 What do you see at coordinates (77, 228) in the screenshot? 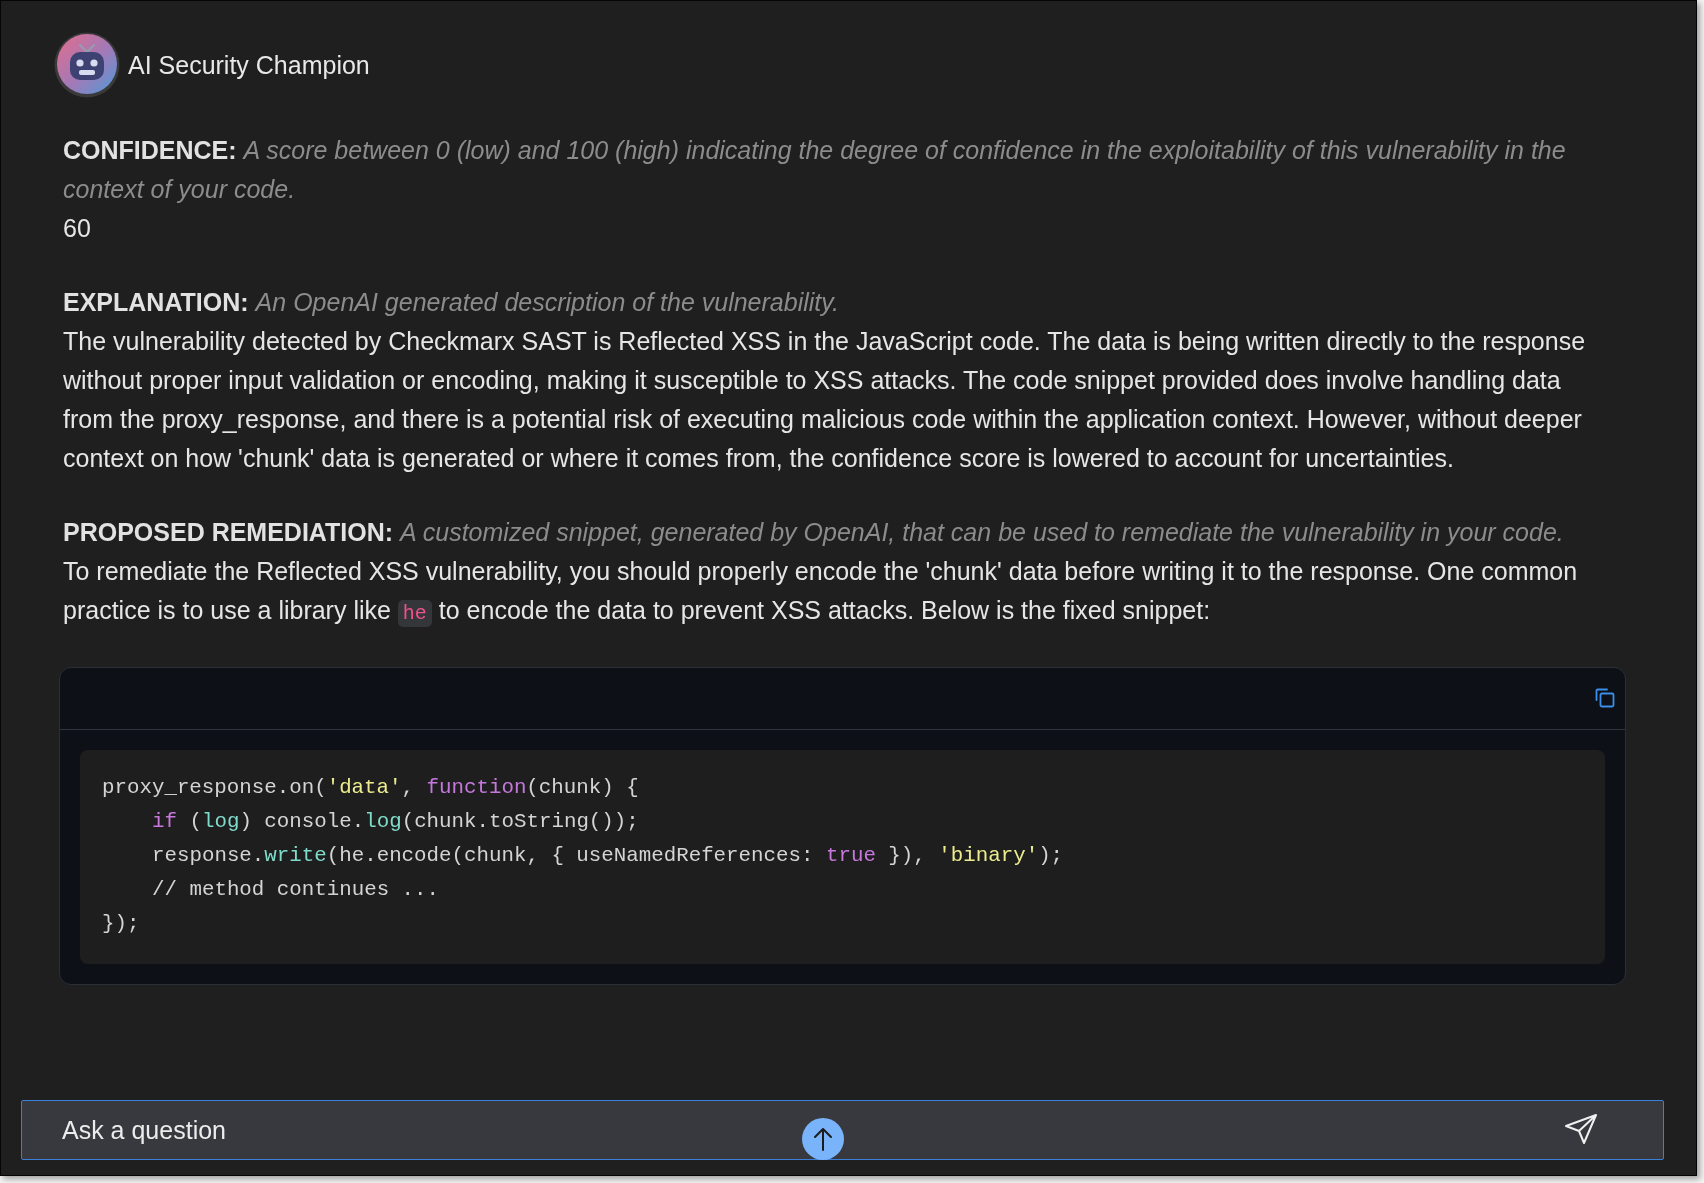
I see `section-text: 60` at bounding box center [77, 228].